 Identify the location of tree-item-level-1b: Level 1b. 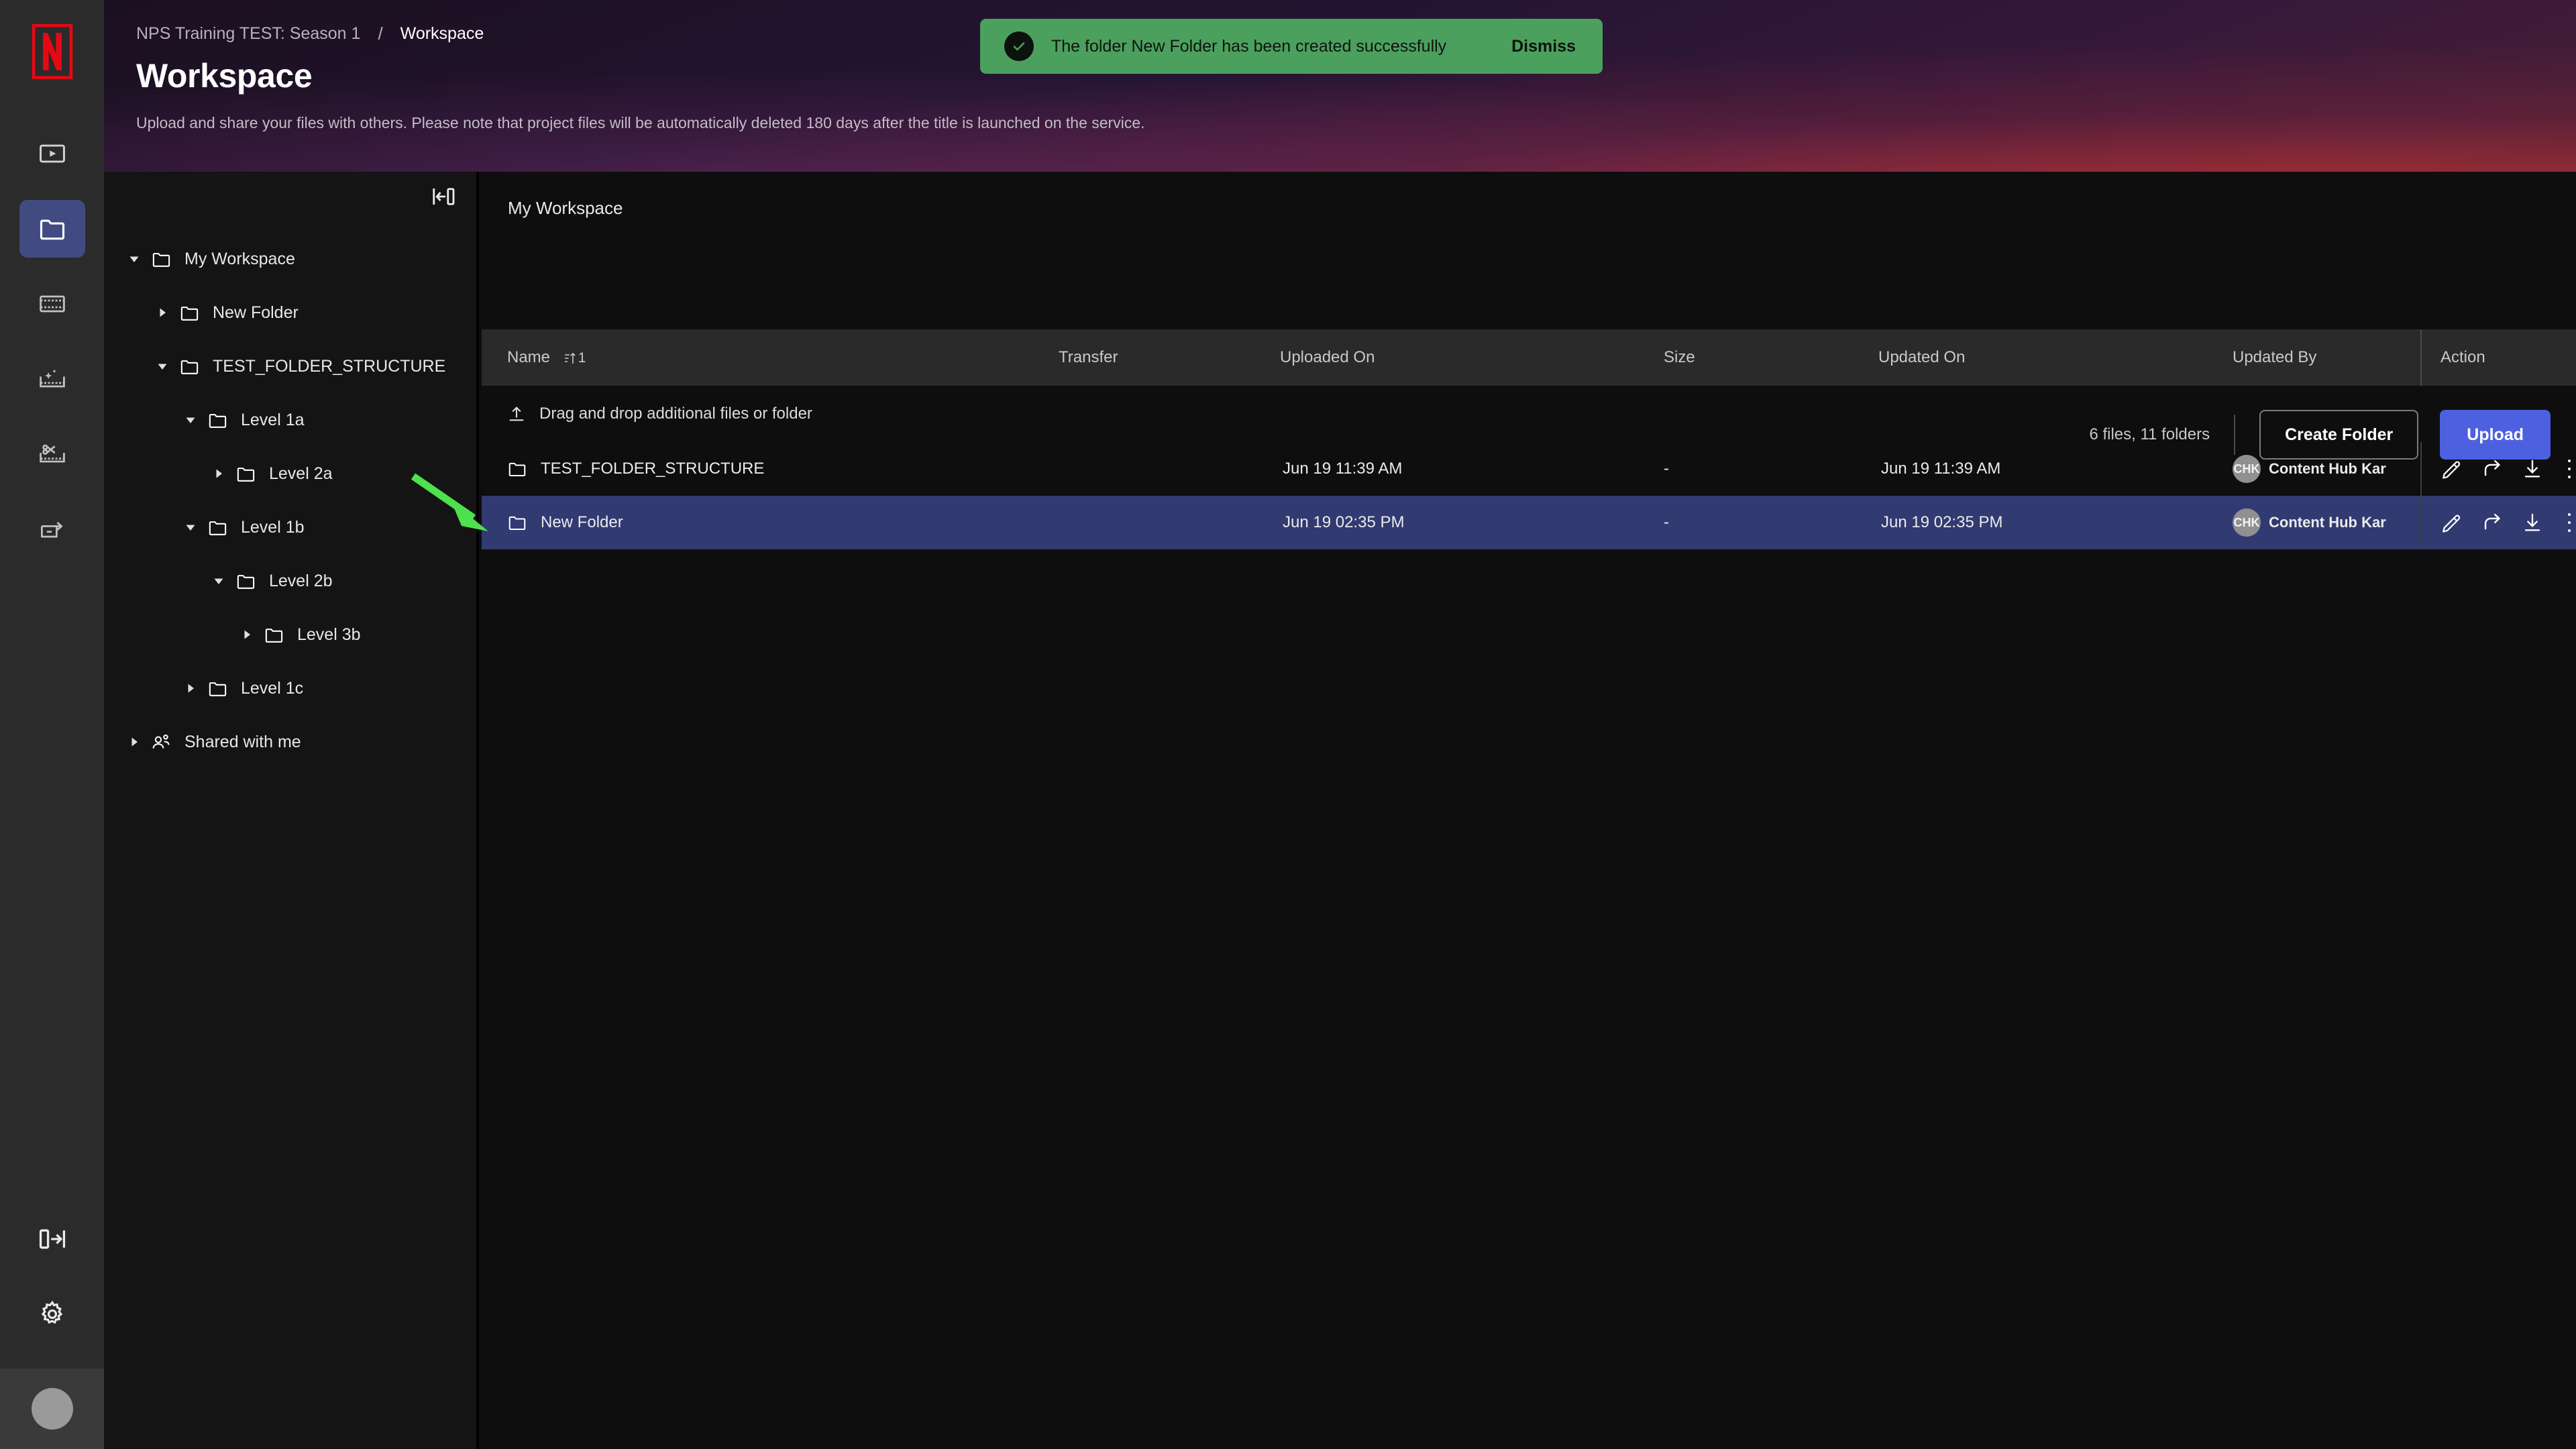
(290, 527).